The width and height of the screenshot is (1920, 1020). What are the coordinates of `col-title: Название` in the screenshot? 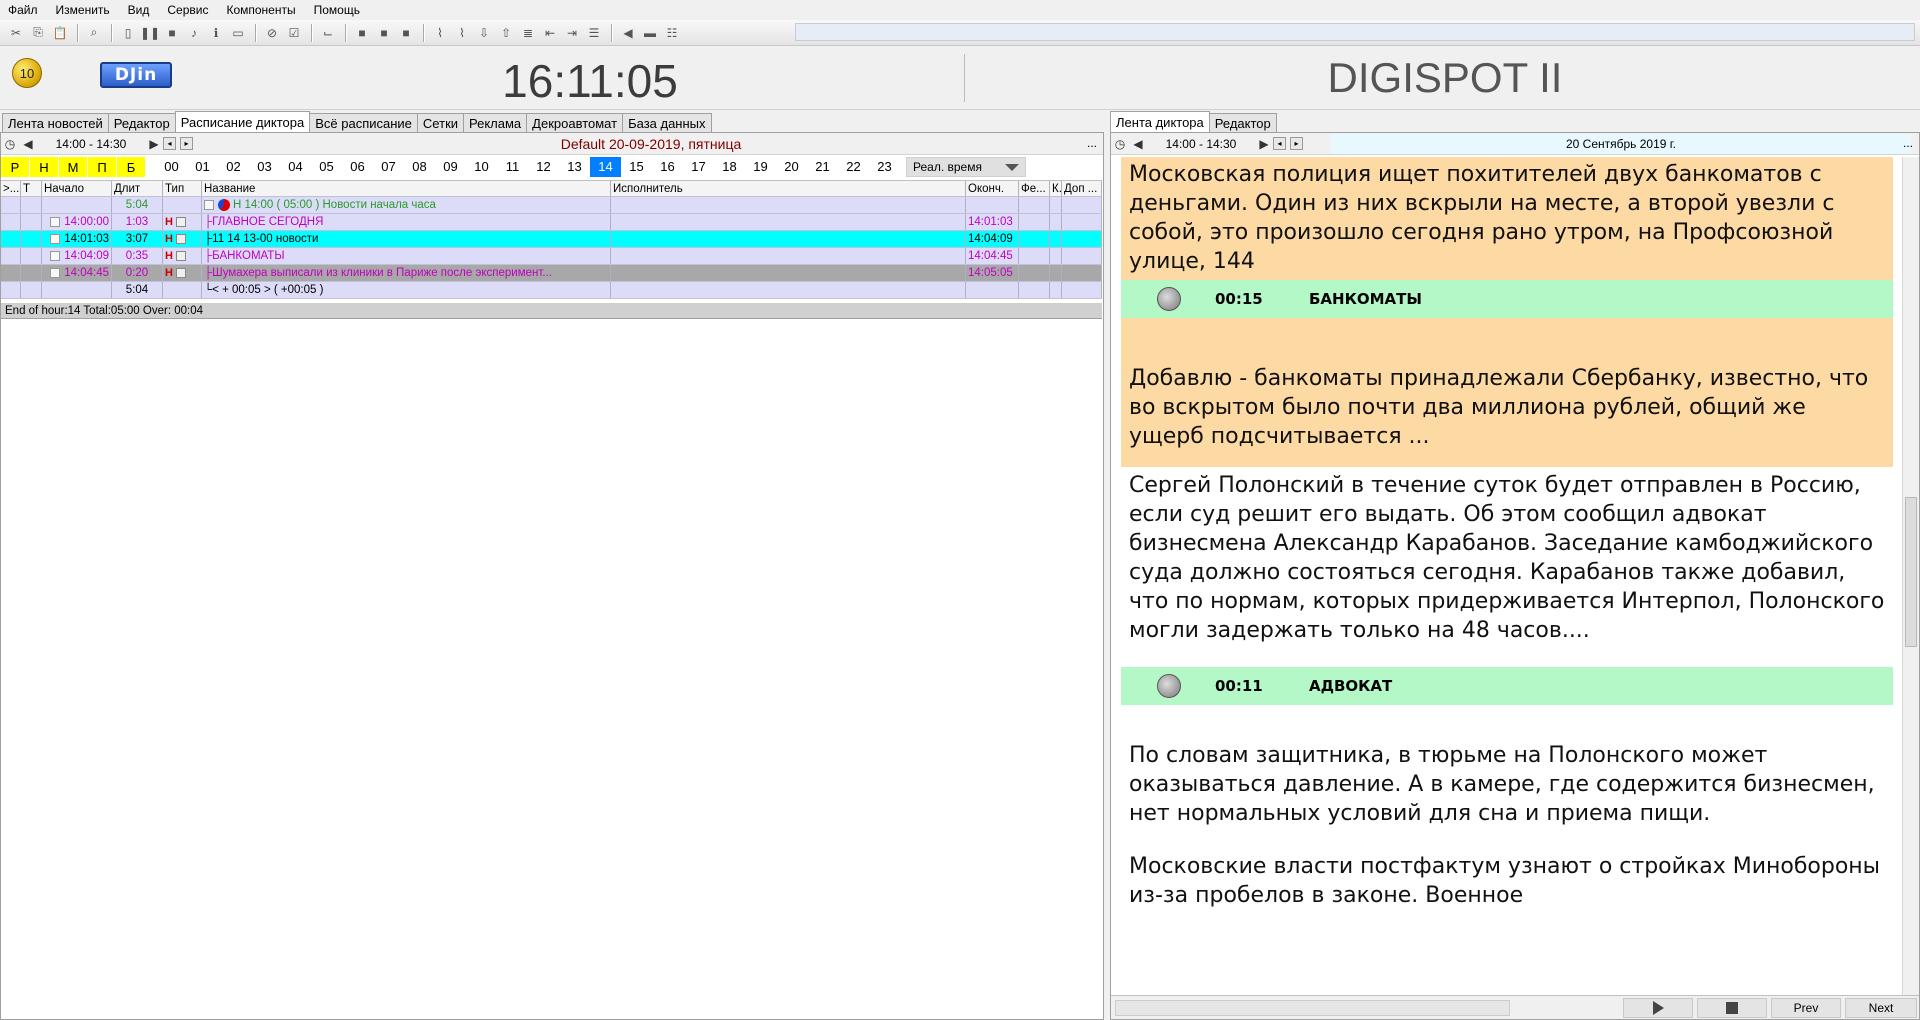 It's located at (406, 188).